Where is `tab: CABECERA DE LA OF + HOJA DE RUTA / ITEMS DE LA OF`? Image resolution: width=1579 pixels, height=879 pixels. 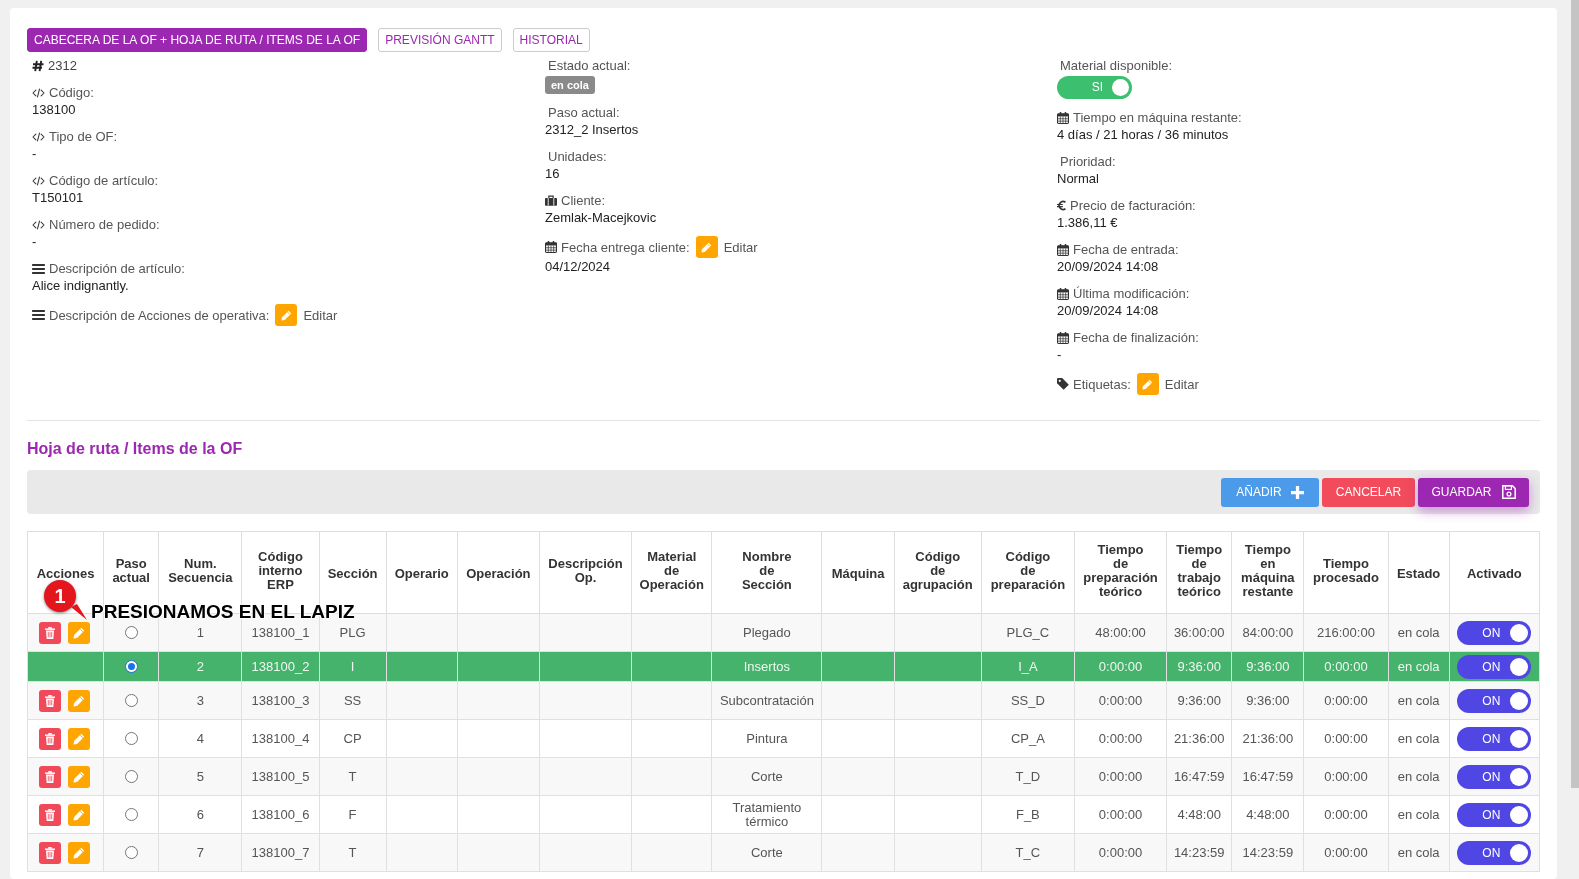 tab: CABECERA DE LA OF + HOJA DE RUTA / ITEMS DE LA OF is located at coordinates (197, 40).